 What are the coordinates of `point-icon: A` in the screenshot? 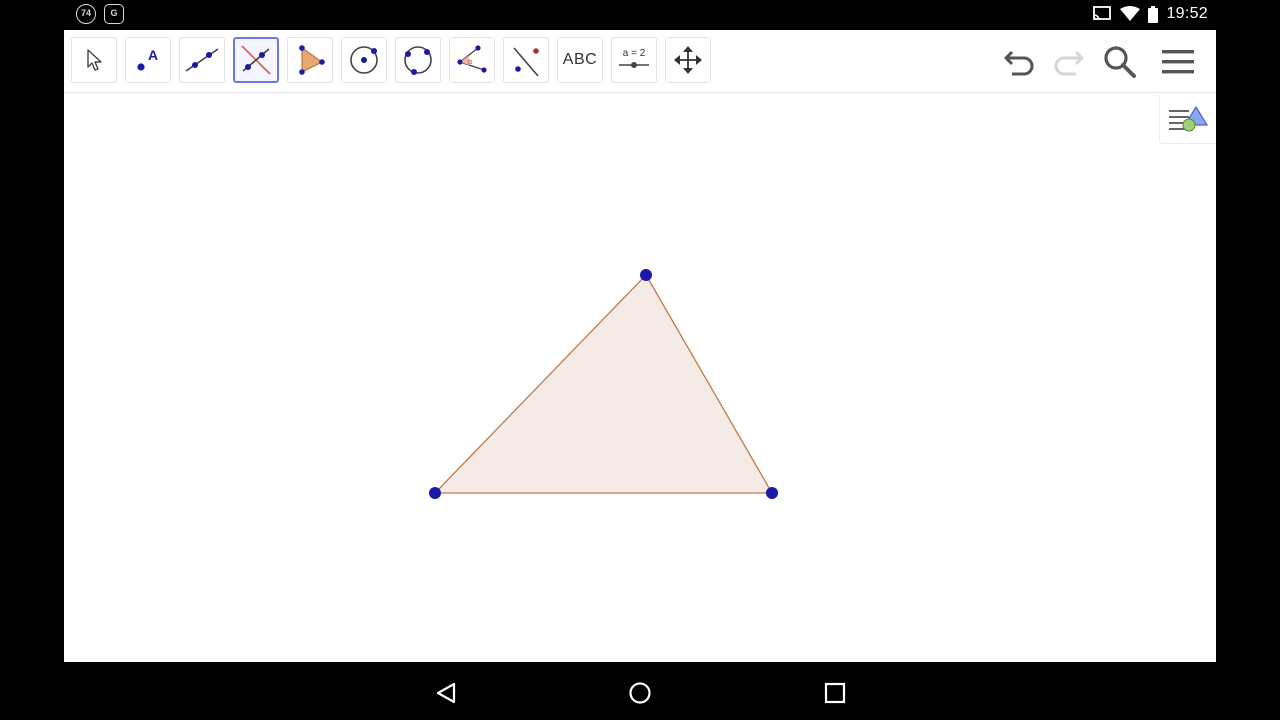 It's located at (147, 59).